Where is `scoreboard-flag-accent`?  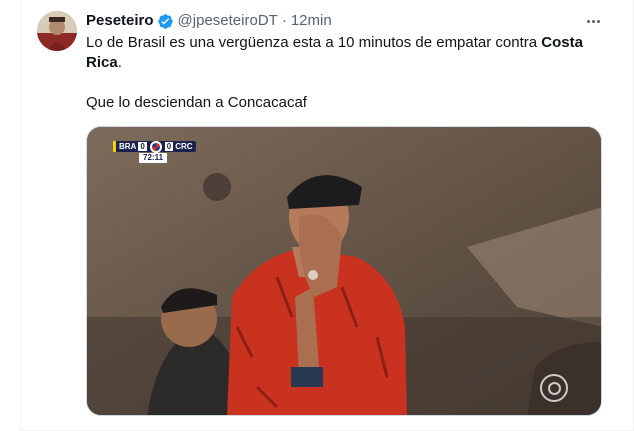
scoreboard-flag-accent is located at coordinates (114, 146).